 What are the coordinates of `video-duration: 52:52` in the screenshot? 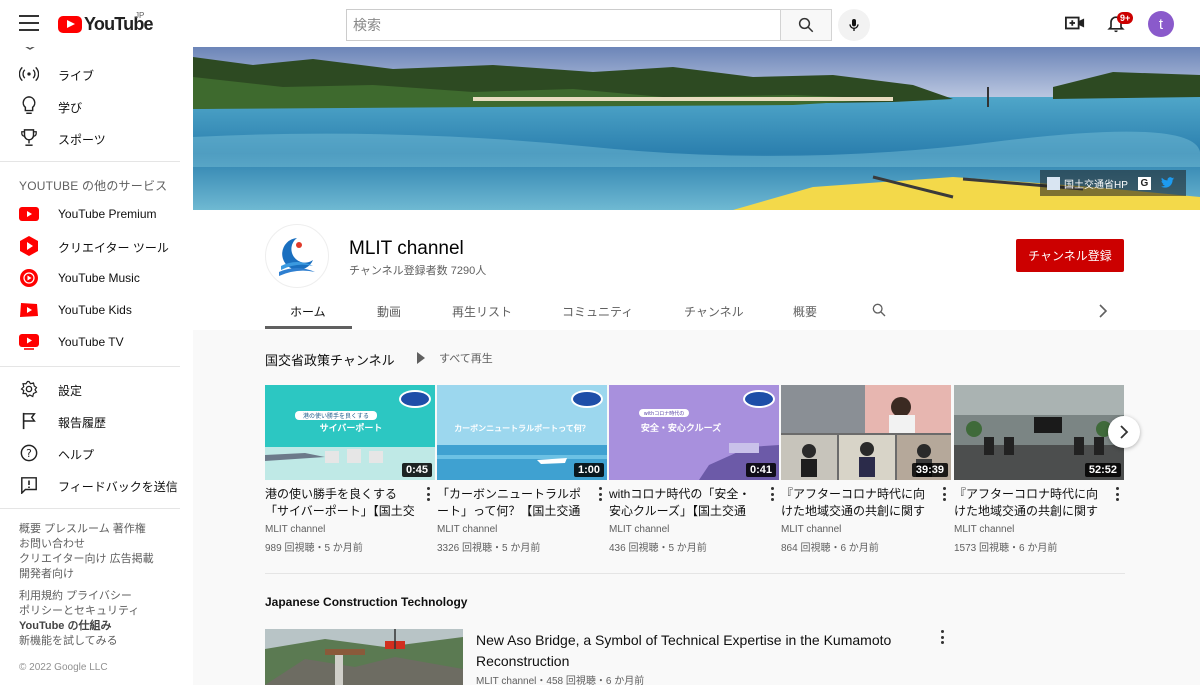 It's located at (1102, 470).